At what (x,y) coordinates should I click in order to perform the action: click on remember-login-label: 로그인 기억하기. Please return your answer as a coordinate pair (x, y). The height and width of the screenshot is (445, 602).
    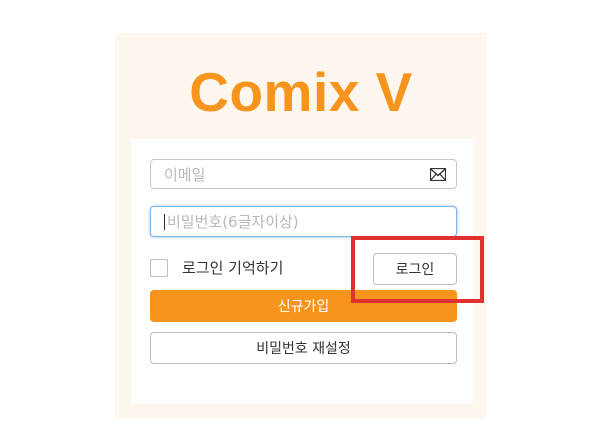
    Looking at the image, I should click on (232, 268).